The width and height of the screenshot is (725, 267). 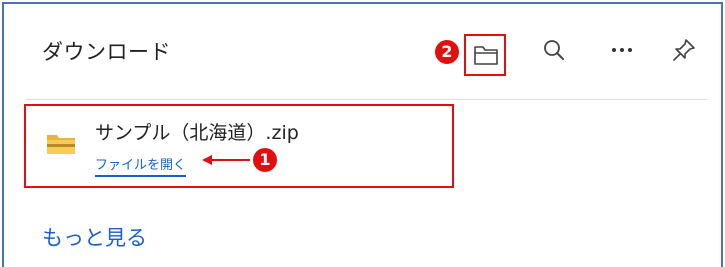 What do you see at coordinates (366, 99) in the screenshot?
I see `header-divider` at bounding box center [366, 99].